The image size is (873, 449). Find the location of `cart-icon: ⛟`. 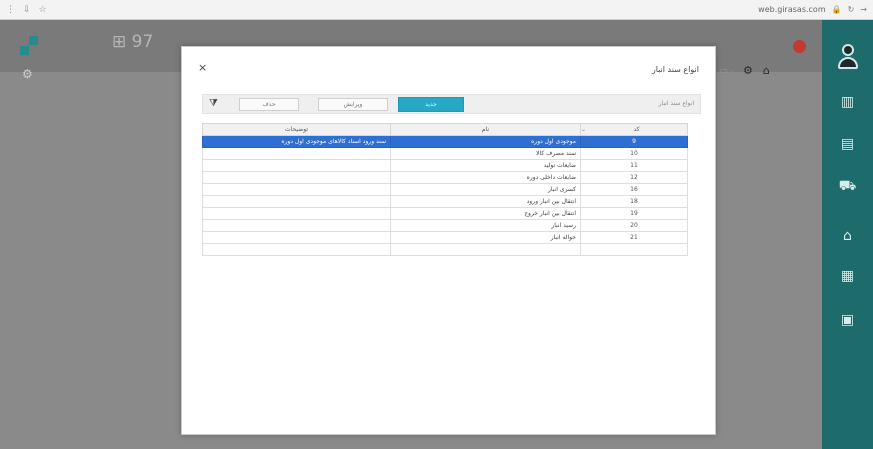

cart-icon: ⛟ is located at coordinates (847, 186).